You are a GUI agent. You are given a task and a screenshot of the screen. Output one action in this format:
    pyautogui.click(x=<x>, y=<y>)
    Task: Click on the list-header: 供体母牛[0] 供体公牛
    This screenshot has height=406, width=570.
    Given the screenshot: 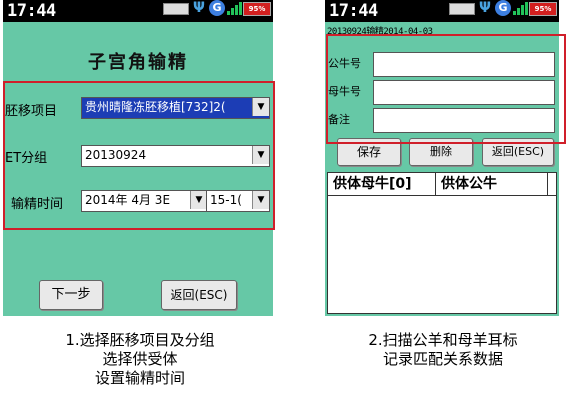 What is the action you would take?
    pyautogui.click(x=442, y=184)
    